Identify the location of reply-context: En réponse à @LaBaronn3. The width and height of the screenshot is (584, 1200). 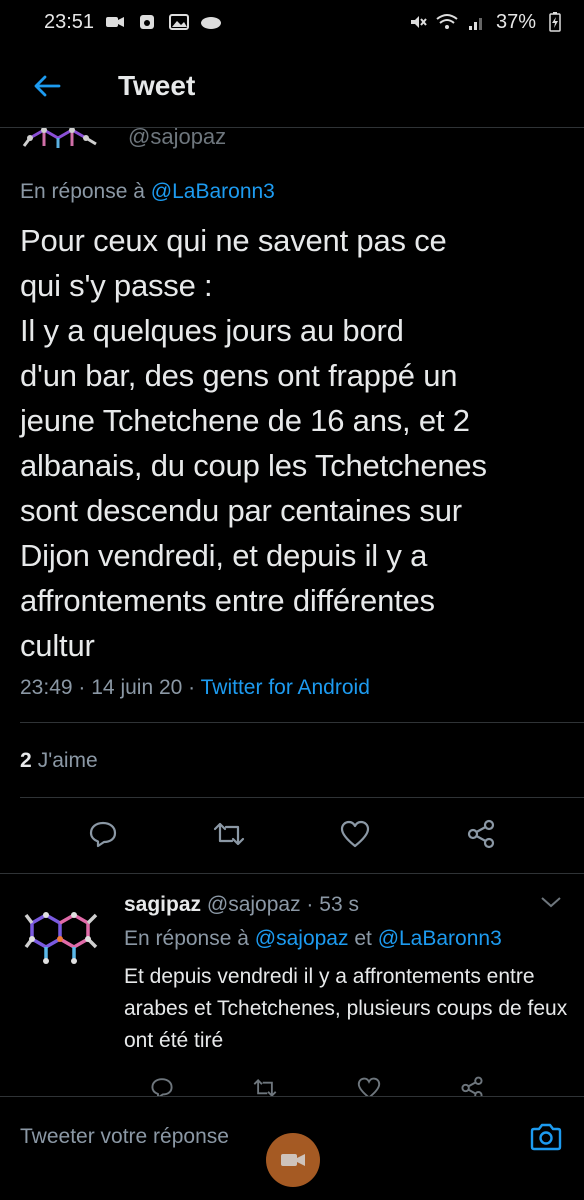
(147, 192).